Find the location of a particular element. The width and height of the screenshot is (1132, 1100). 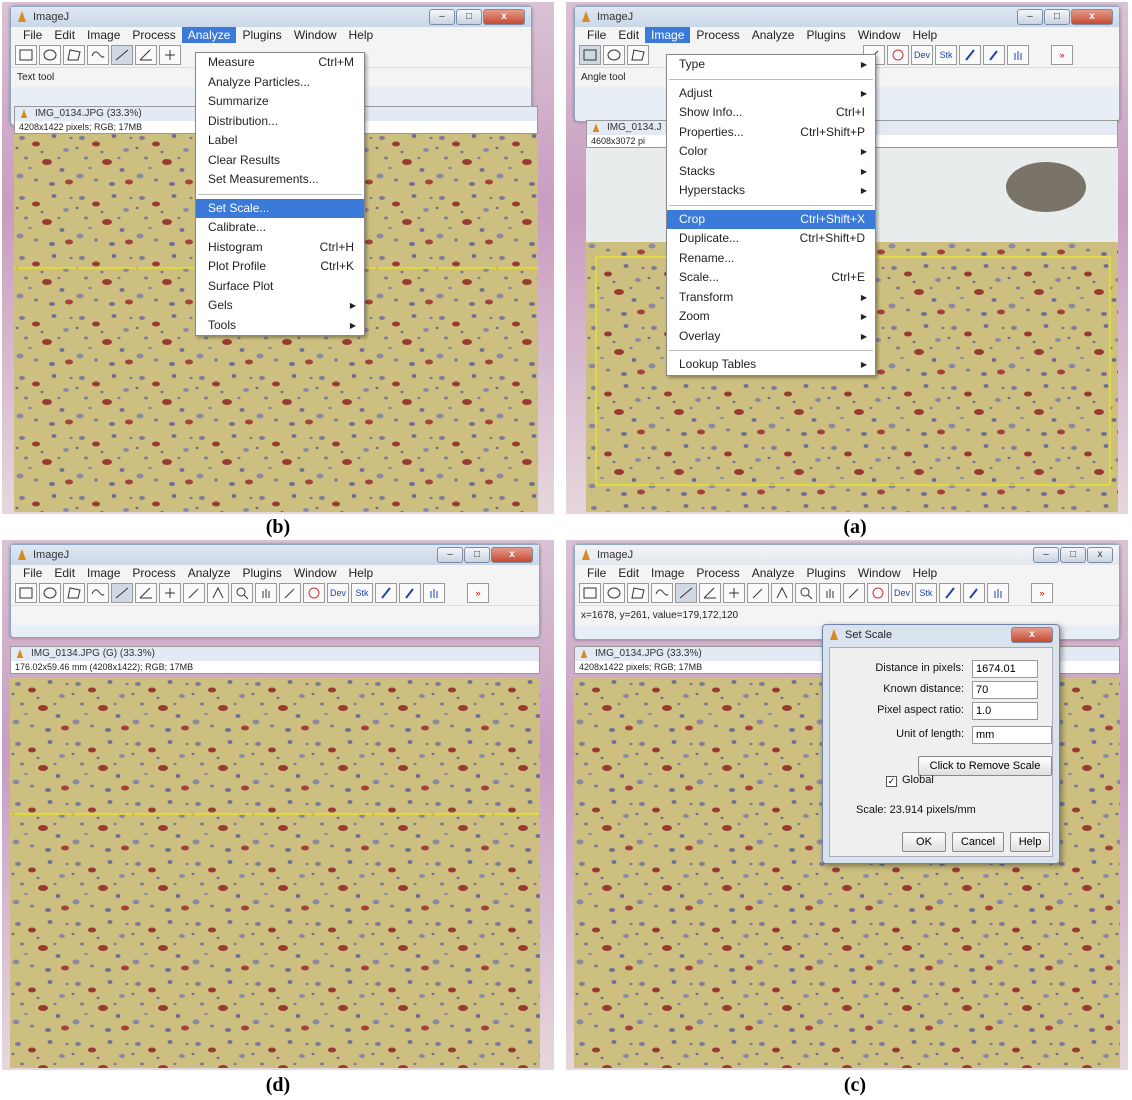

menu-item-crop: Crop Ctrl+Shift+X is located at coordinates (771, 219).